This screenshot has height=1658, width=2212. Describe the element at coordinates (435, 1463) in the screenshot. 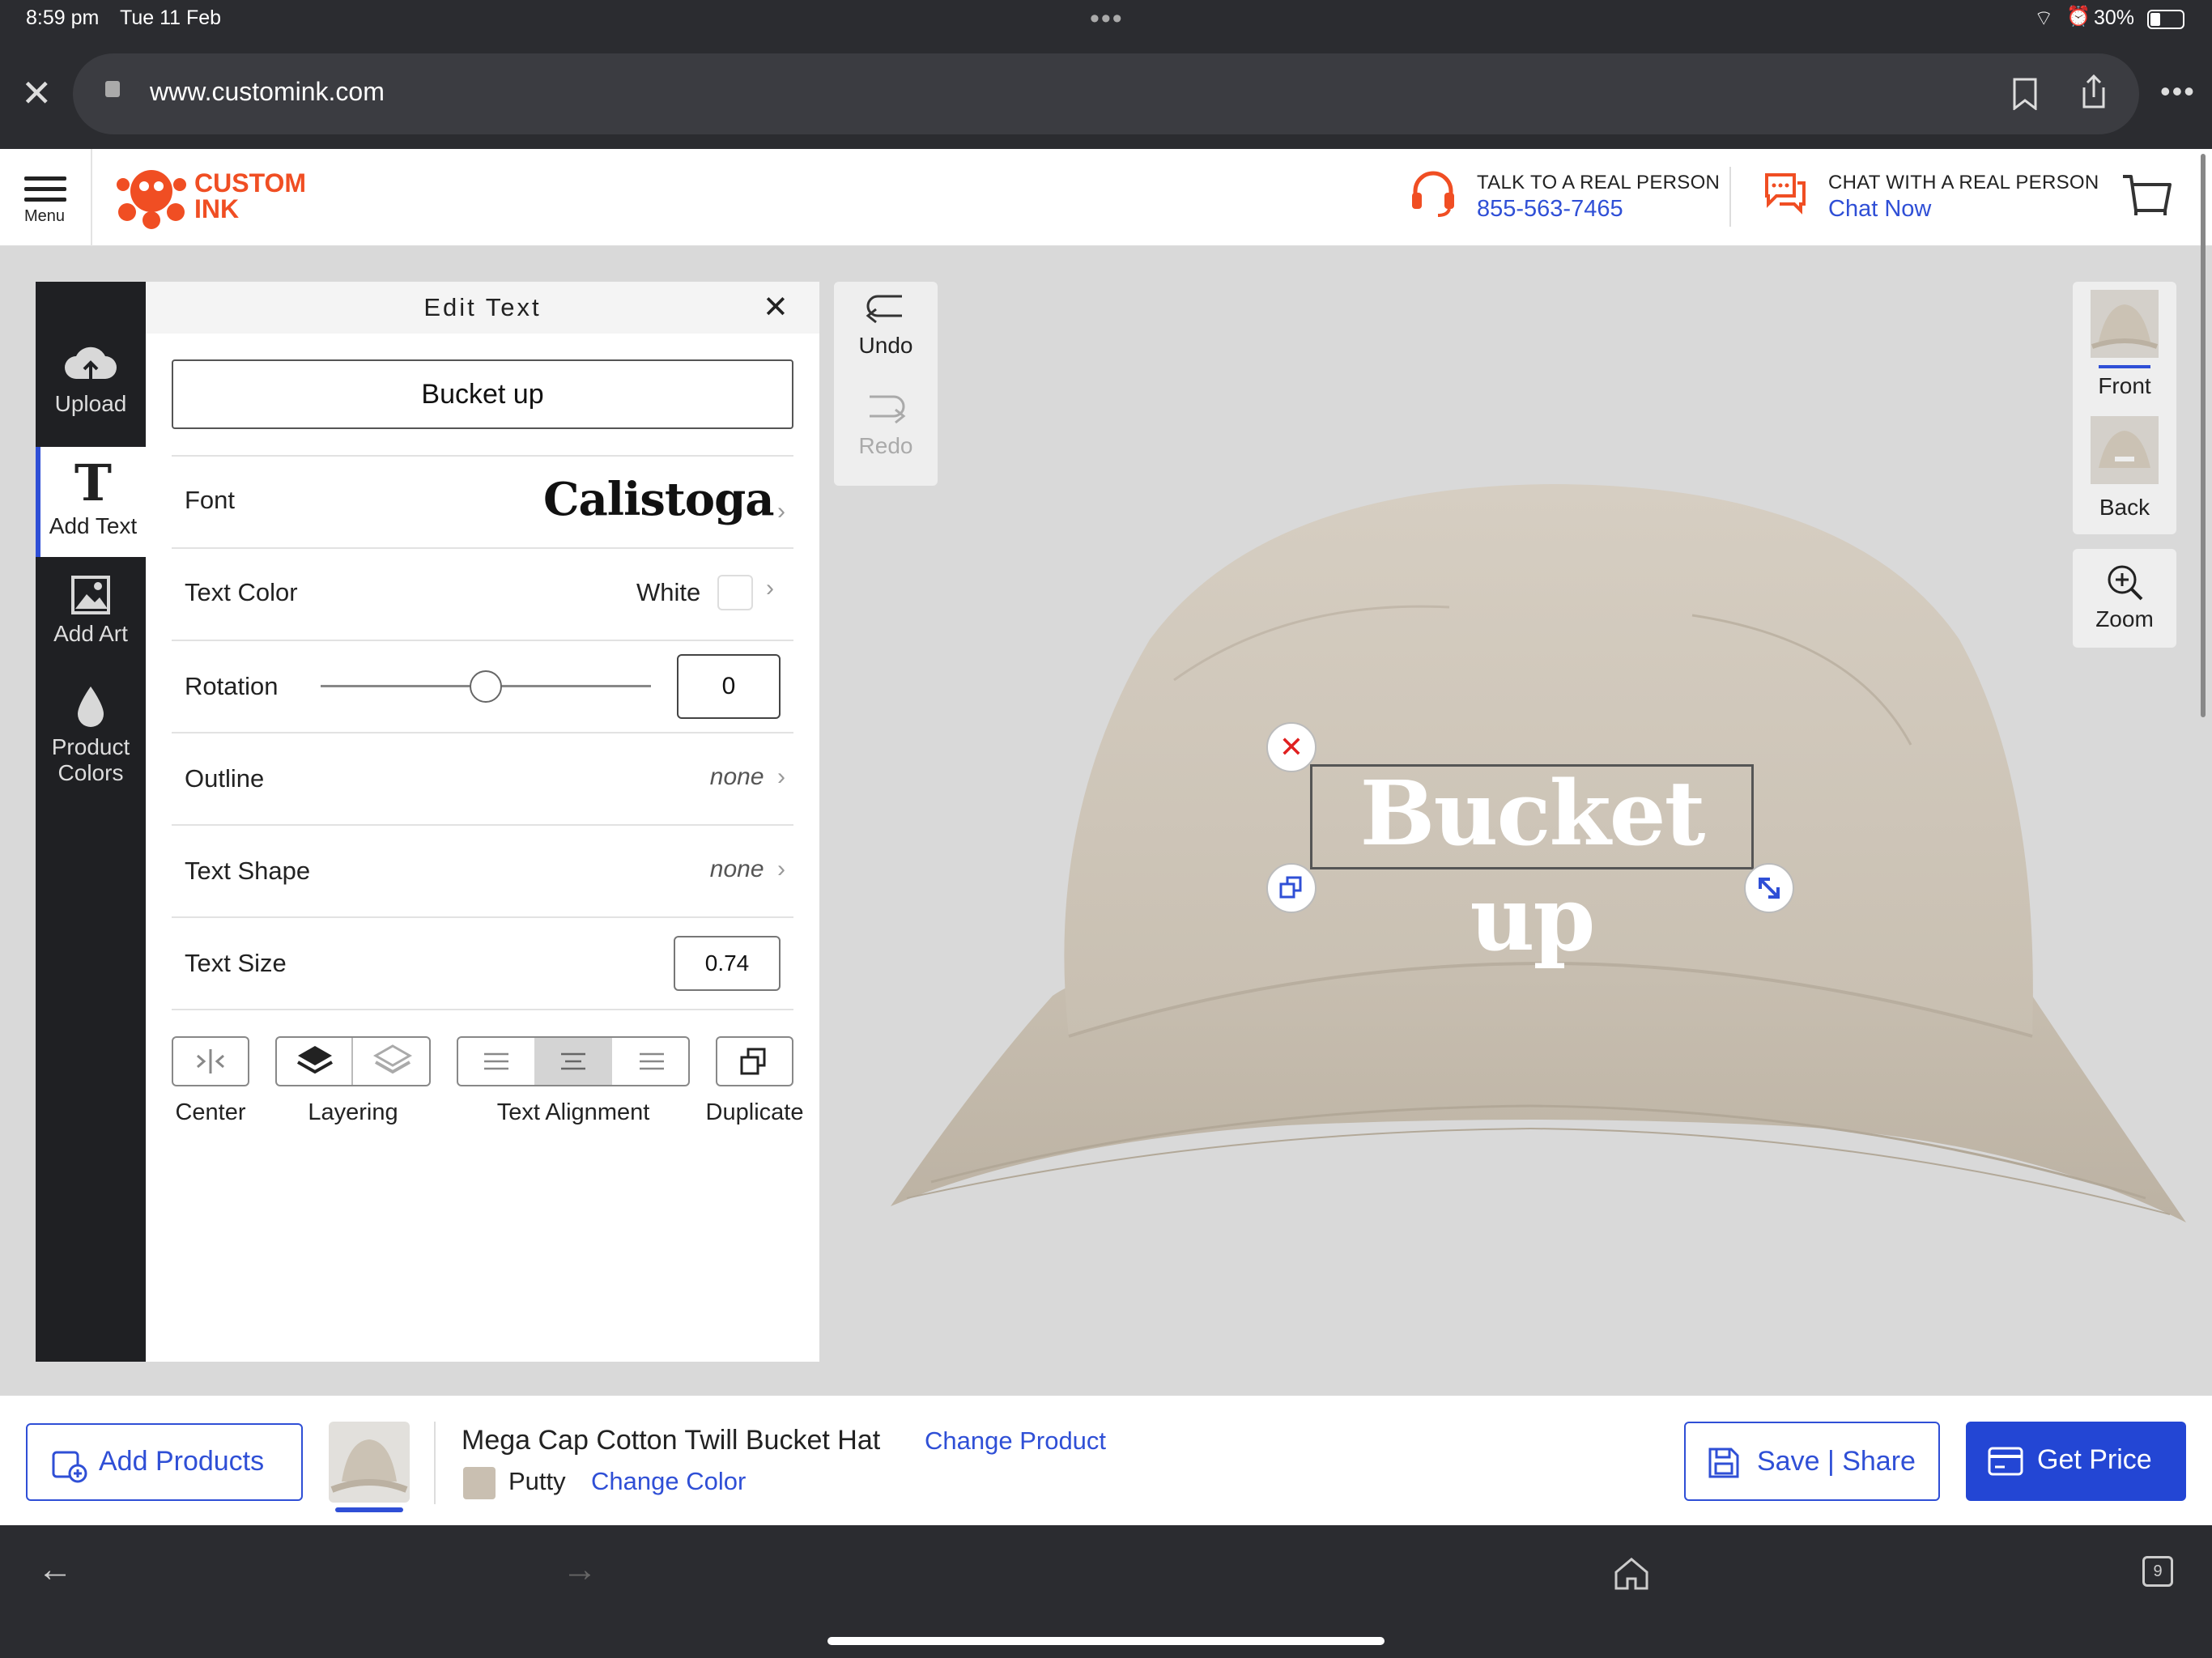

I see `product-divider` at that location.